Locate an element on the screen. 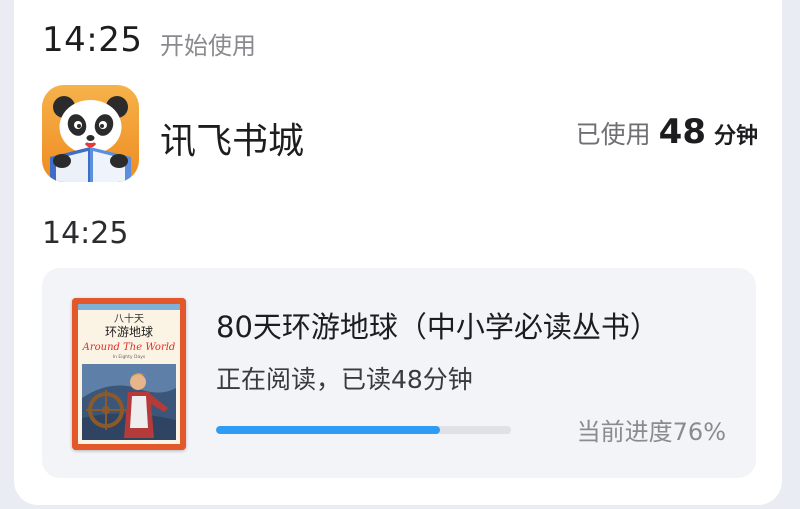 Image resolution: width=800 pixels, height=509 pixels. session-start-label: 开始使用 is located at coordinates (208, 46).